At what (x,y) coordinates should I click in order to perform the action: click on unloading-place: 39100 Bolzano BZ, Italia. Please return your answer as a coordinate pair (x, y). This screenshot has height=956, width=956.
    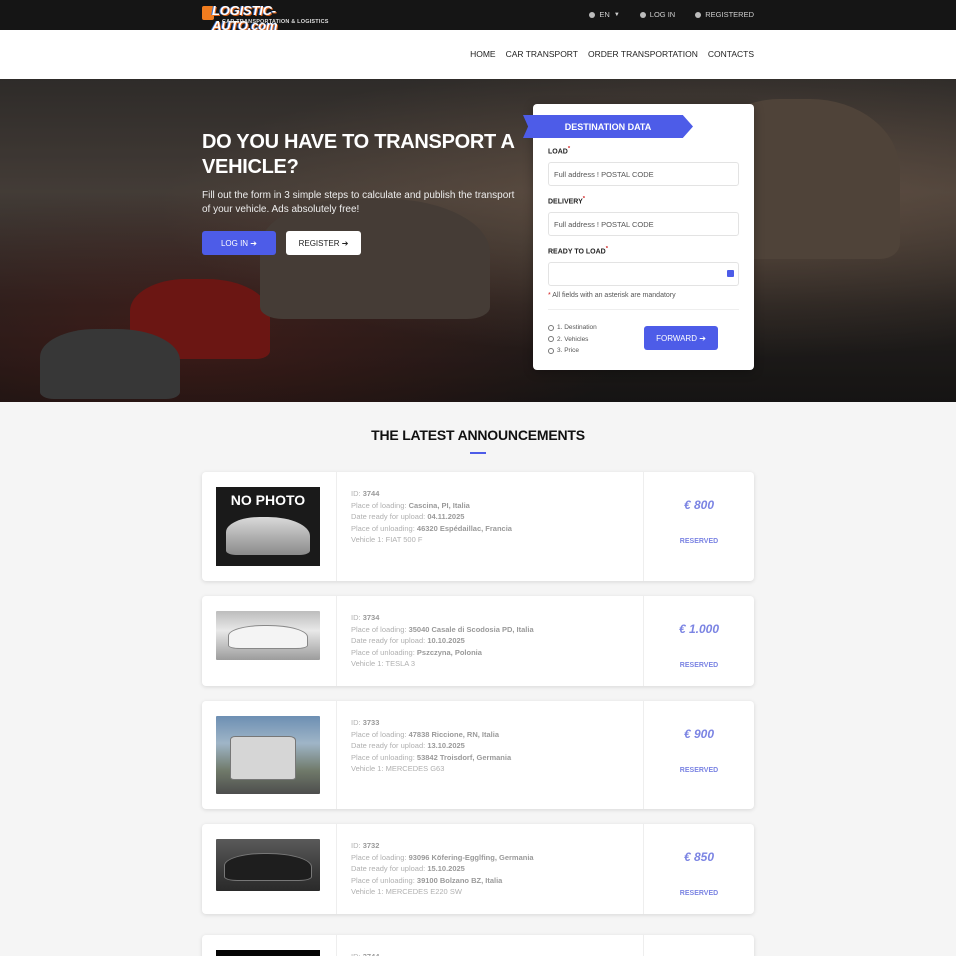
    Looking at the image, I should click on (459, 880).